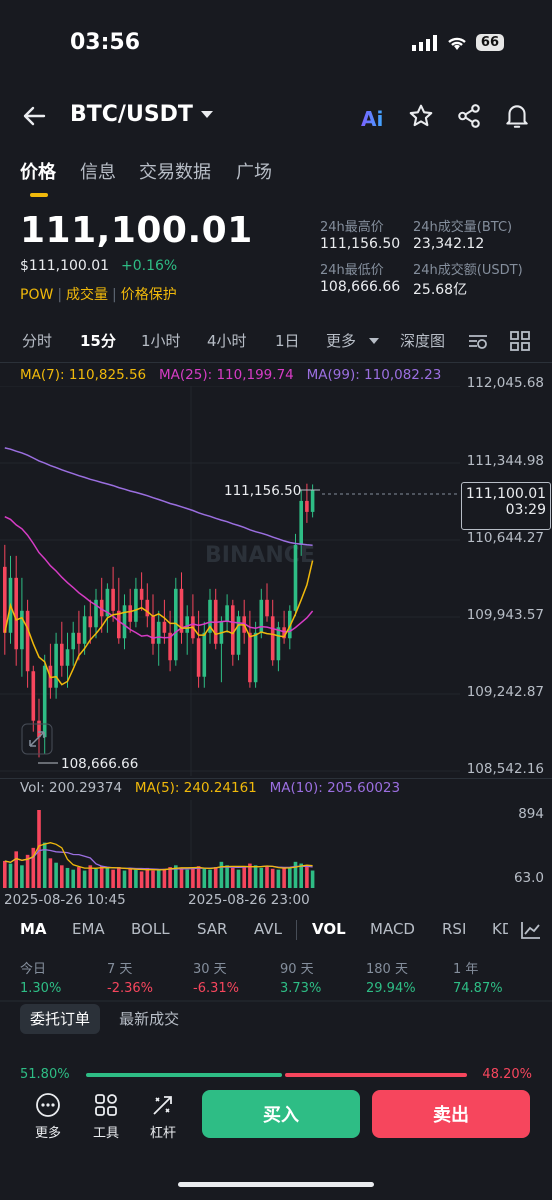 Image resolution: width=552 pixels, height=1200 pixels. I want to click on more-label: 更多, so click(47, 1133).